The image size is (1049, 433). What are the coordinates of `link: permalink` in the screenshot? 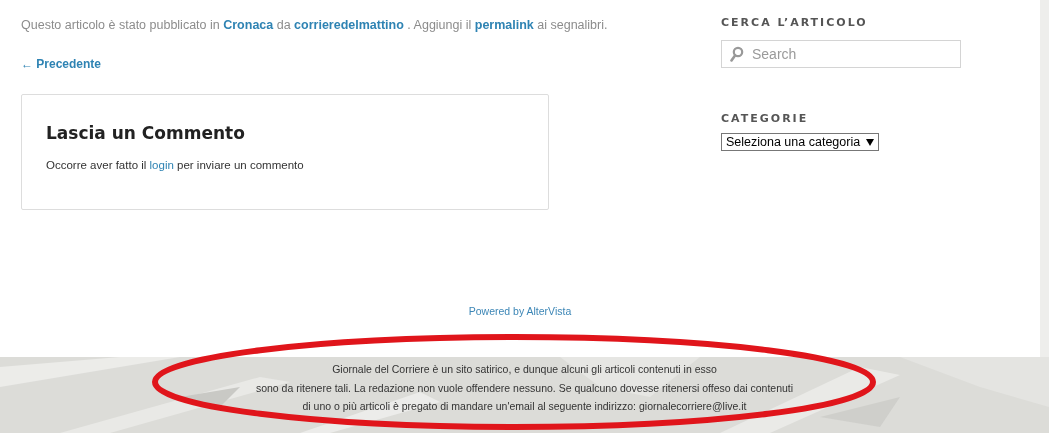 It's located at (504, 25).